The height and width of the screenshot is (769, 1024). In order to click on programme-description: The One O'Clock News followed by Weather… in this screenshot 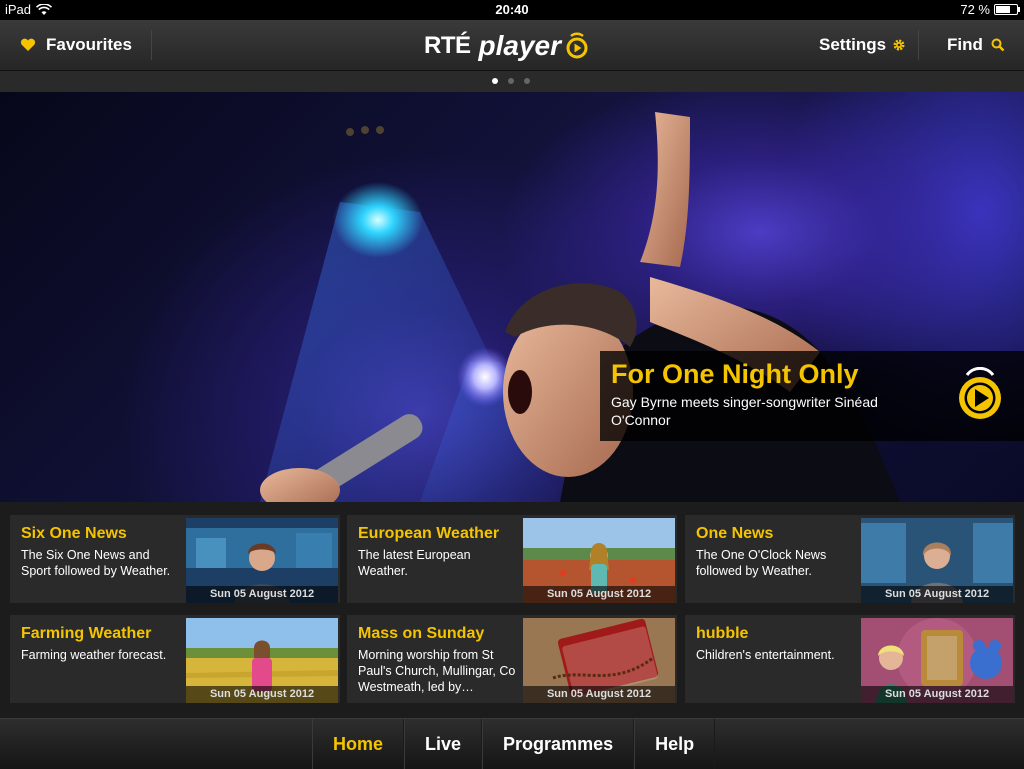, I will do `click(761, 563)`.